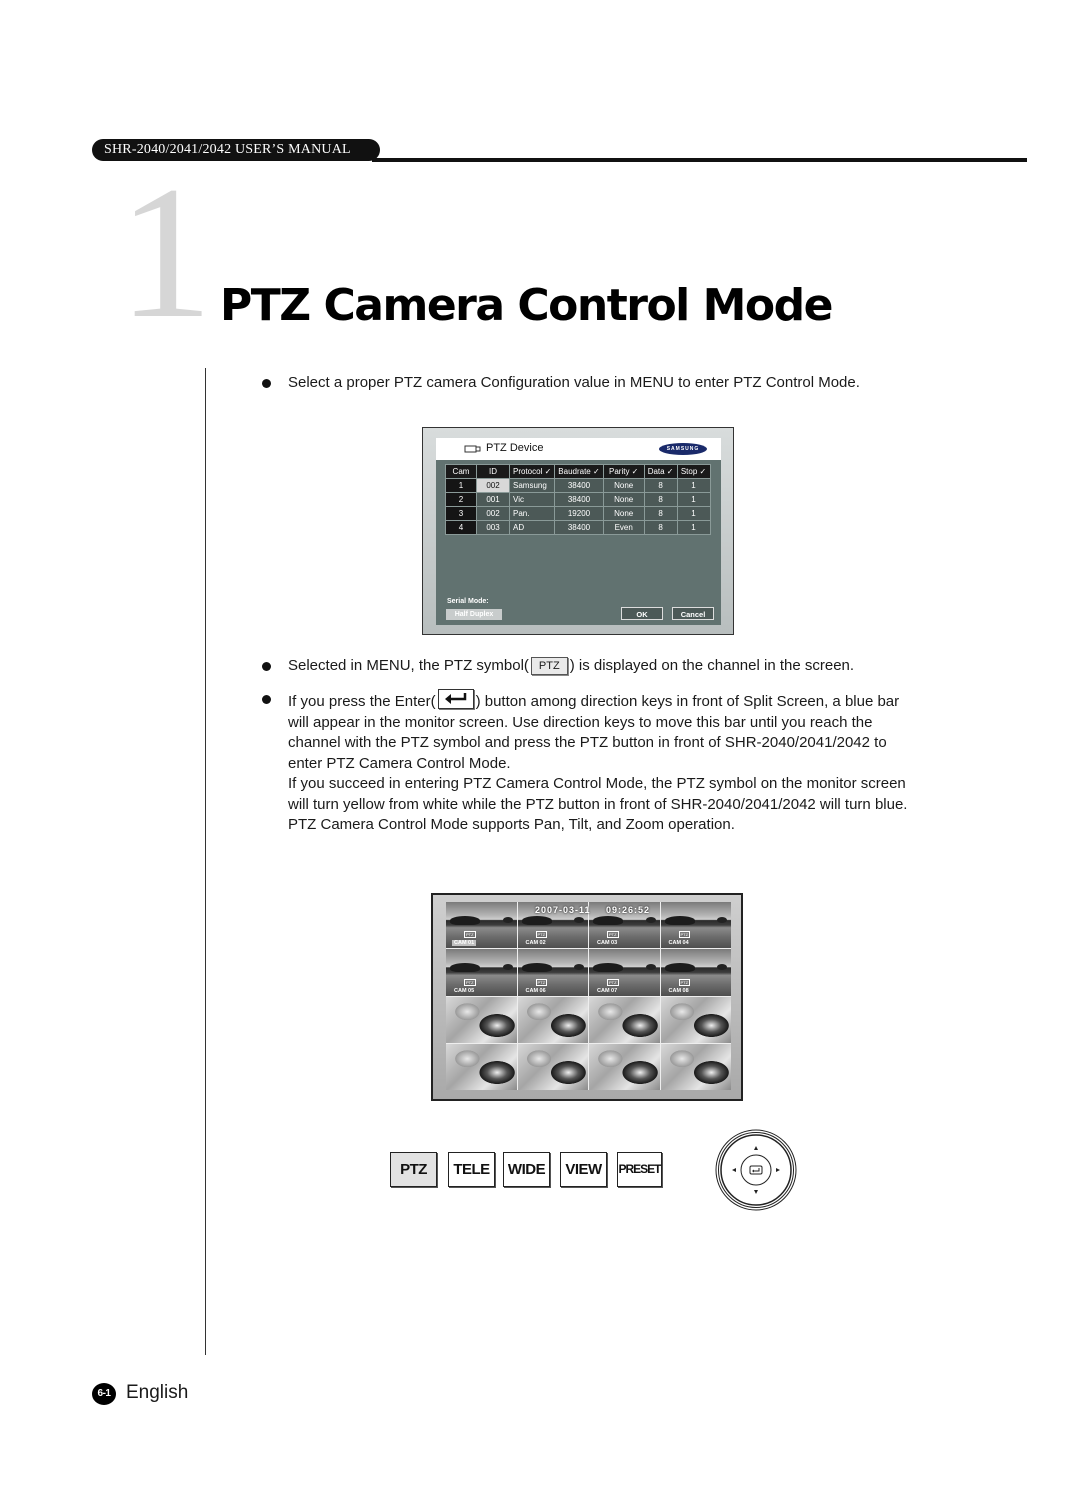  I want to click on samsung-logo: SAMSUNG, so click(683, 449).